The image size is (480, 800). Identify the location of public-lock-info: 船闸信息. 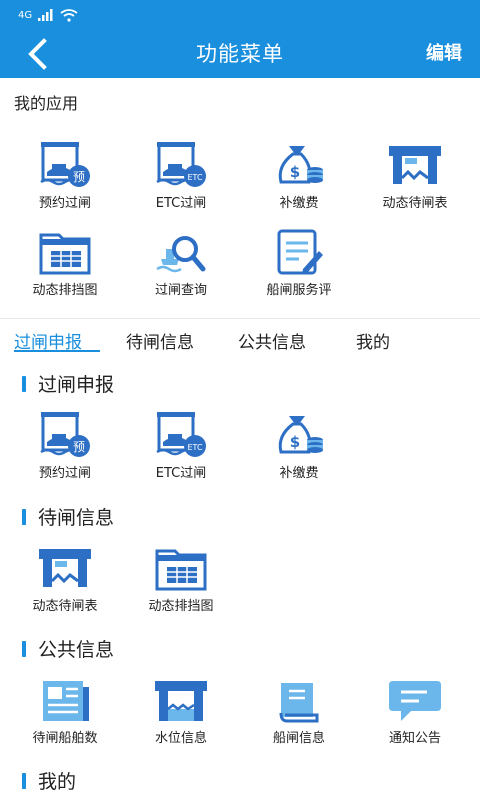
(299, 711).